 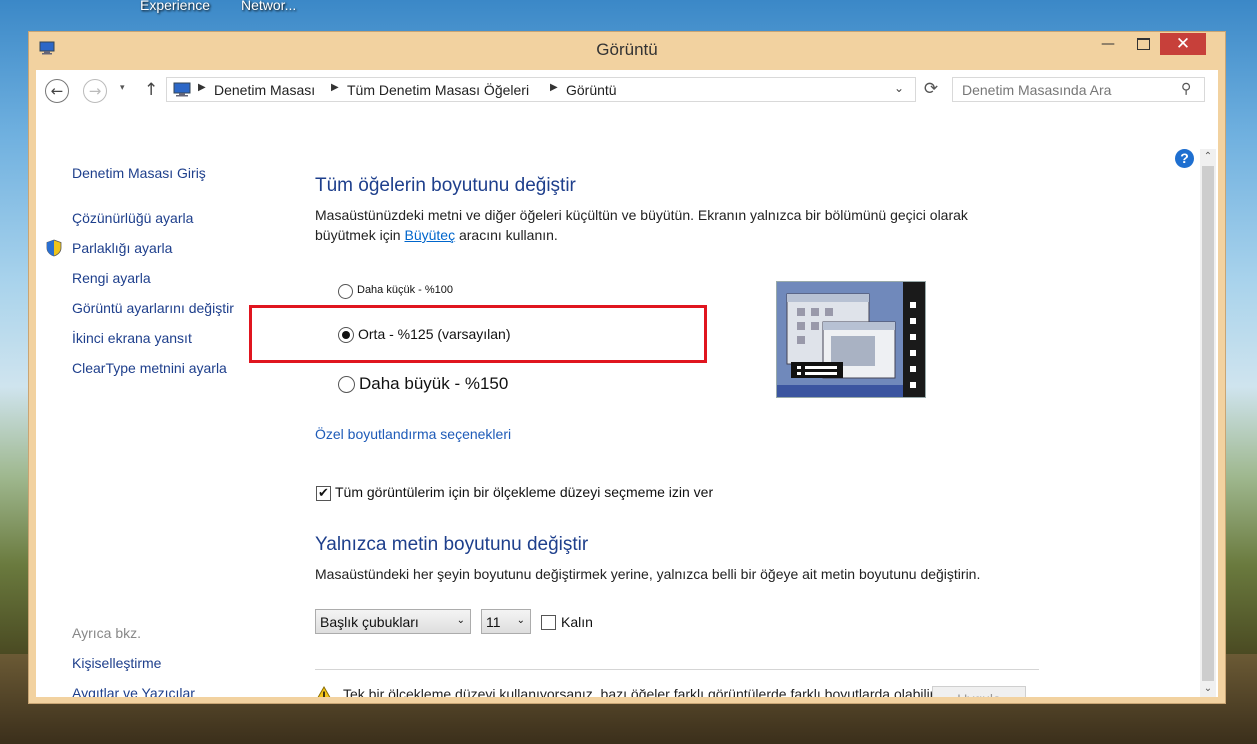 What do you see at coordinates (452, 544) in the screenshot?
I see `section-heading-text-only: Yalnızca metin boyutunu değiştir` at bounding box center [452, 544].